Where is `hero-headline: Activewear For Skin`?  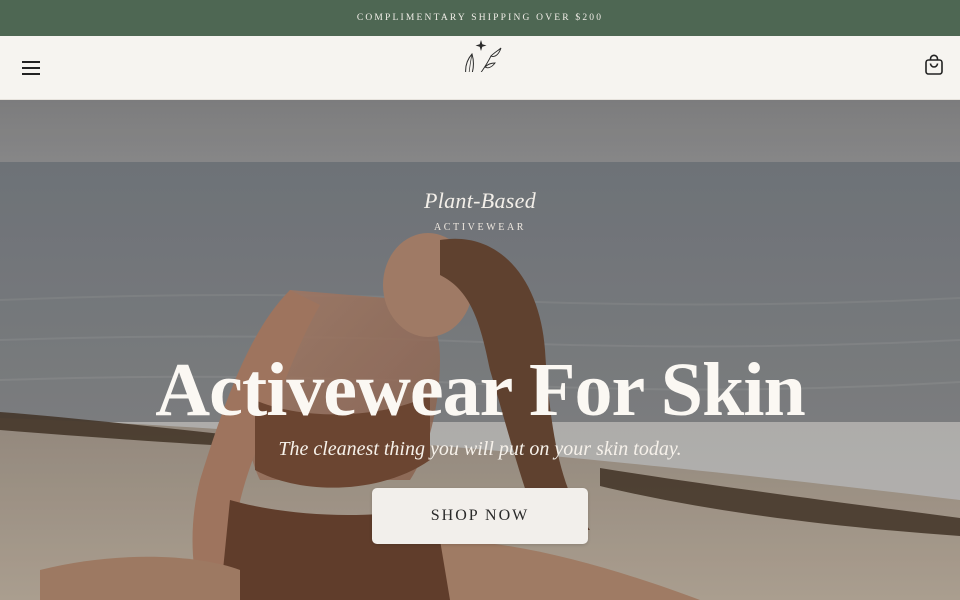
hero-headline: Activewear For Skin is located at coordinates (480, 390).